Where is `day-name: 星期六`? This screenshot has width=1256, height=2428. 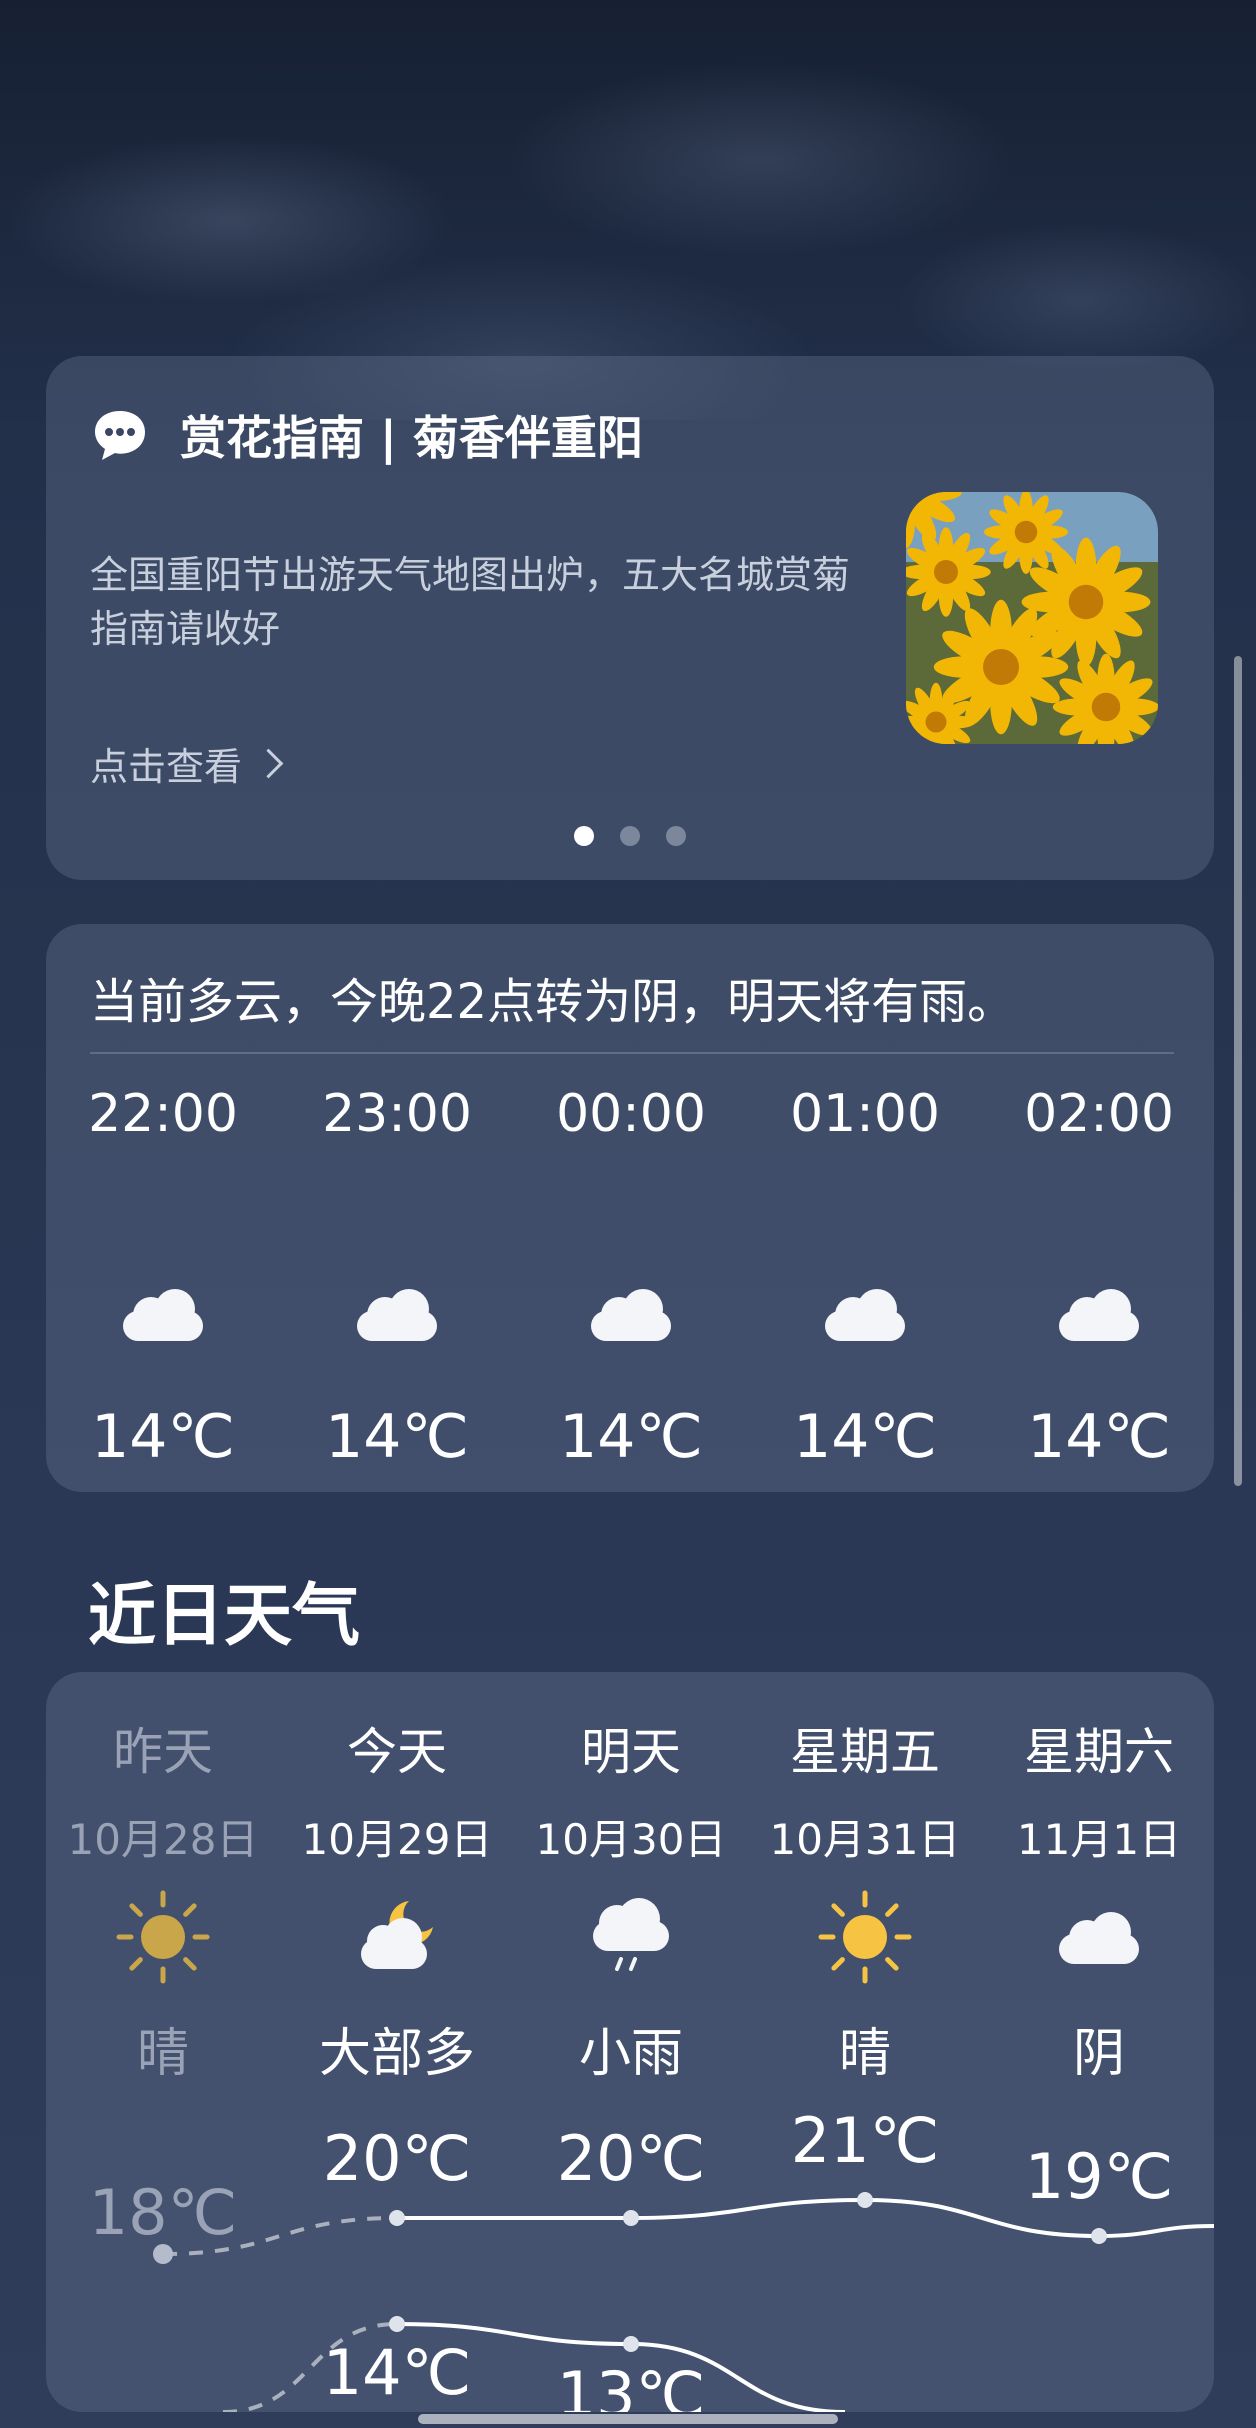
day-name: 星期六 is located at coordinates (1099, 1752).